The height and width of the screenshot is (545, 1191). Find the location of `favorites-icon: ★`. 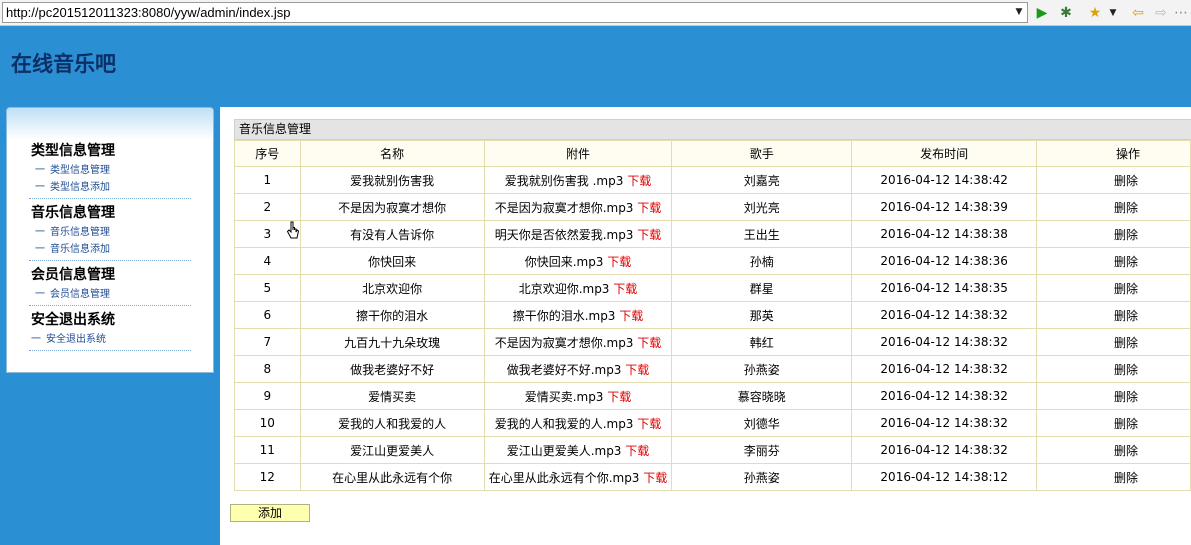

favorites-icon: ★ is located at coordinates (1095, 13).